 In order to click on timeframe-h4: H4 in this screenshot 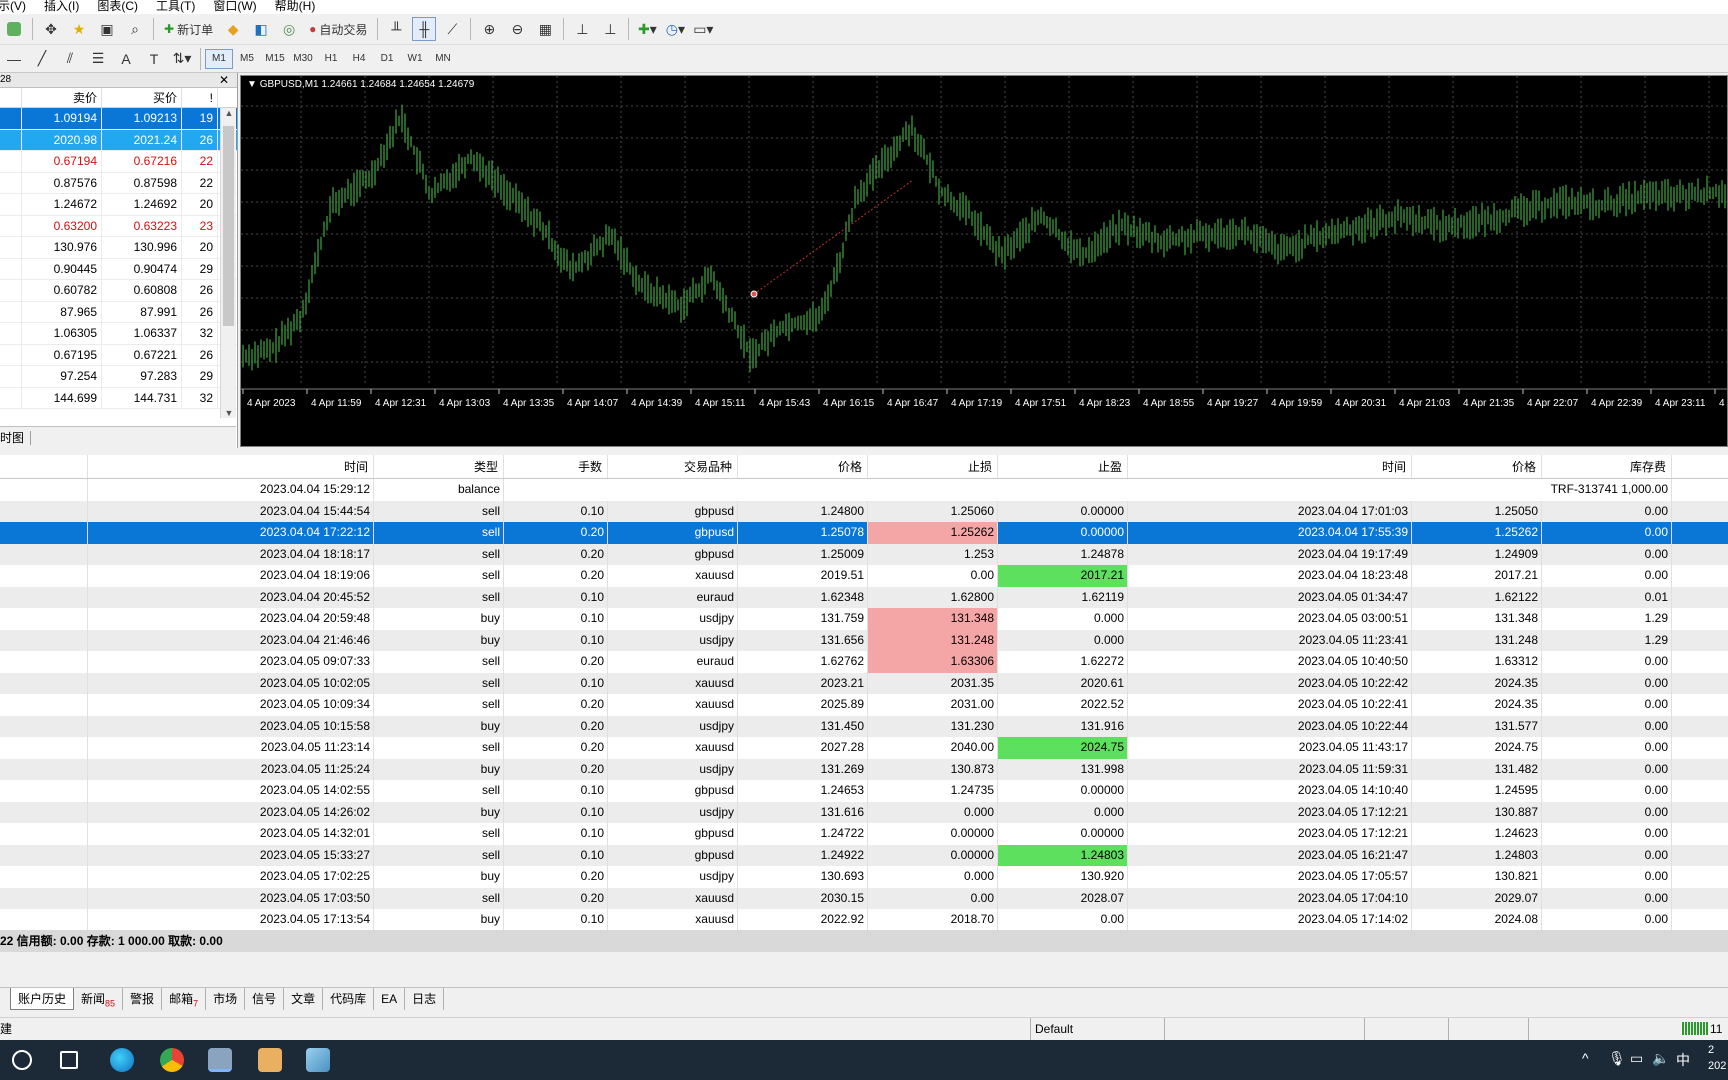, I will do `click(359, 59)`.